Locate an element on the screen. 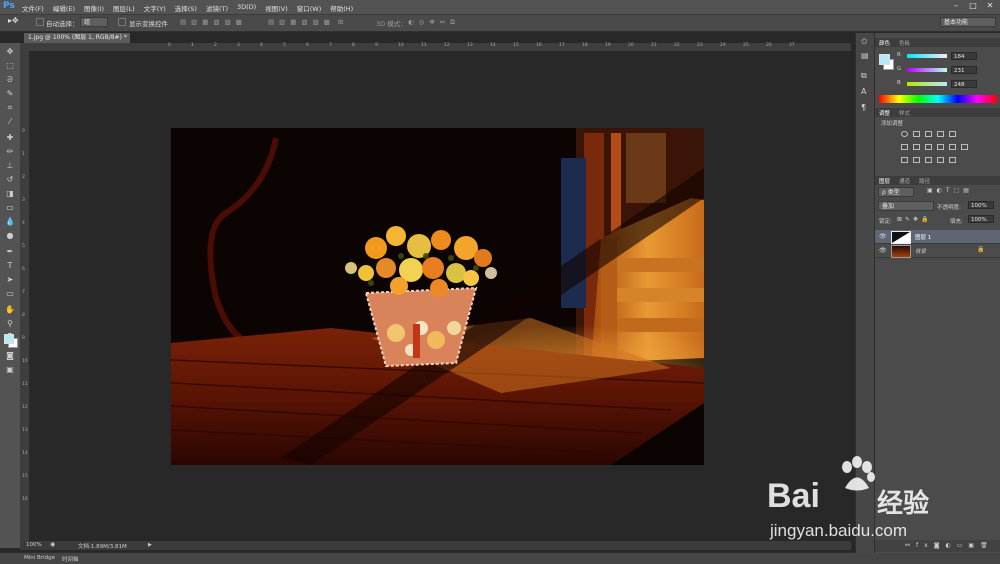 This screenshot has height=564, width=1000. eraser-tool-icon: ◨ is located at coordinates (10, 194).